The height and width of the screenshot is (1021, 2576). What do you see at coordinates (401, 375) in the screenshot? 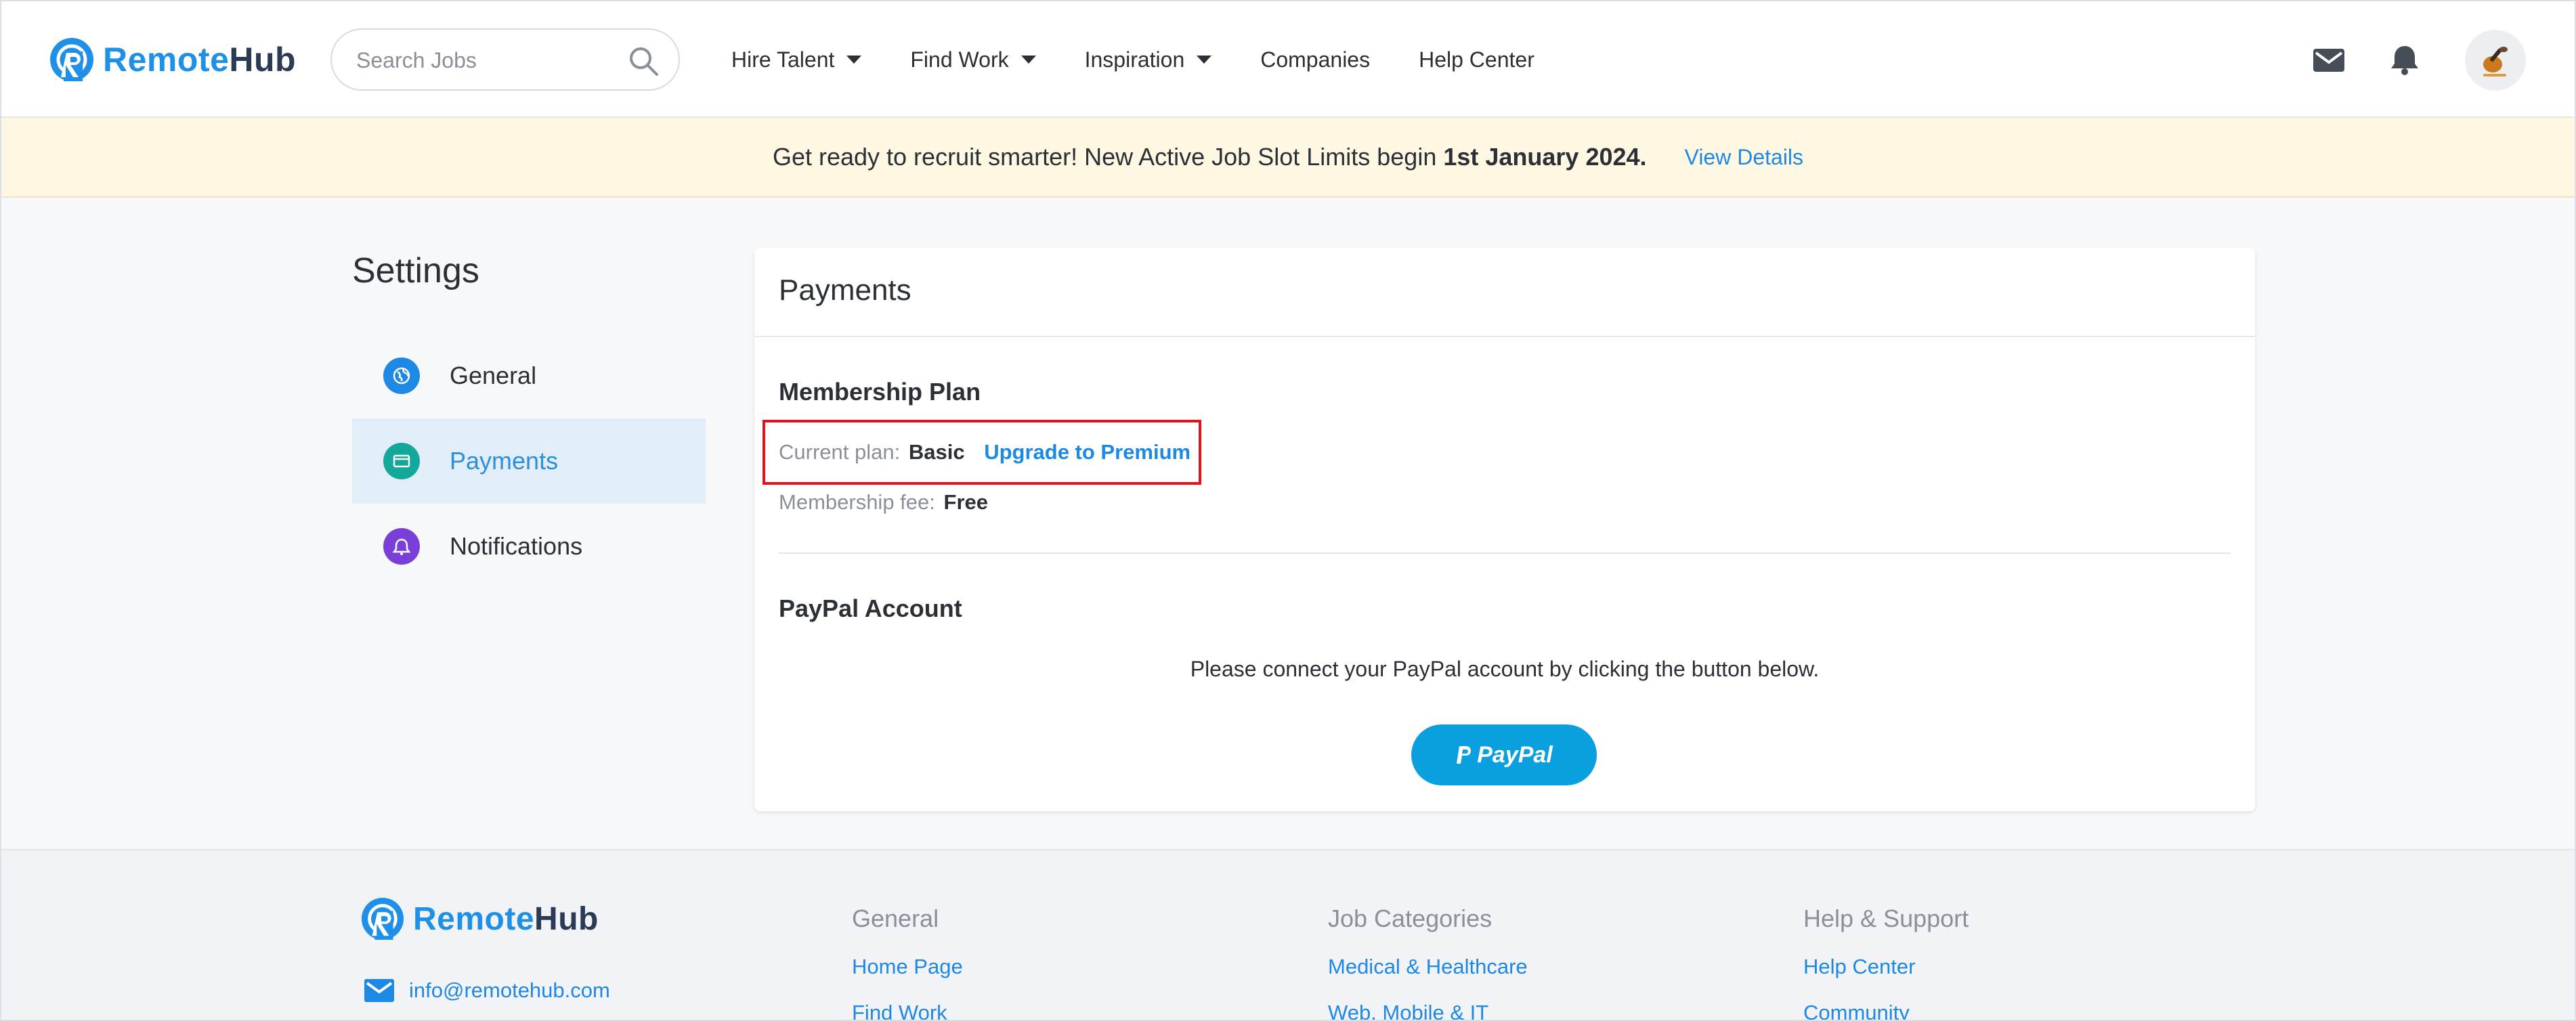
I see `globe-icon` at bounding box center [401, 375].